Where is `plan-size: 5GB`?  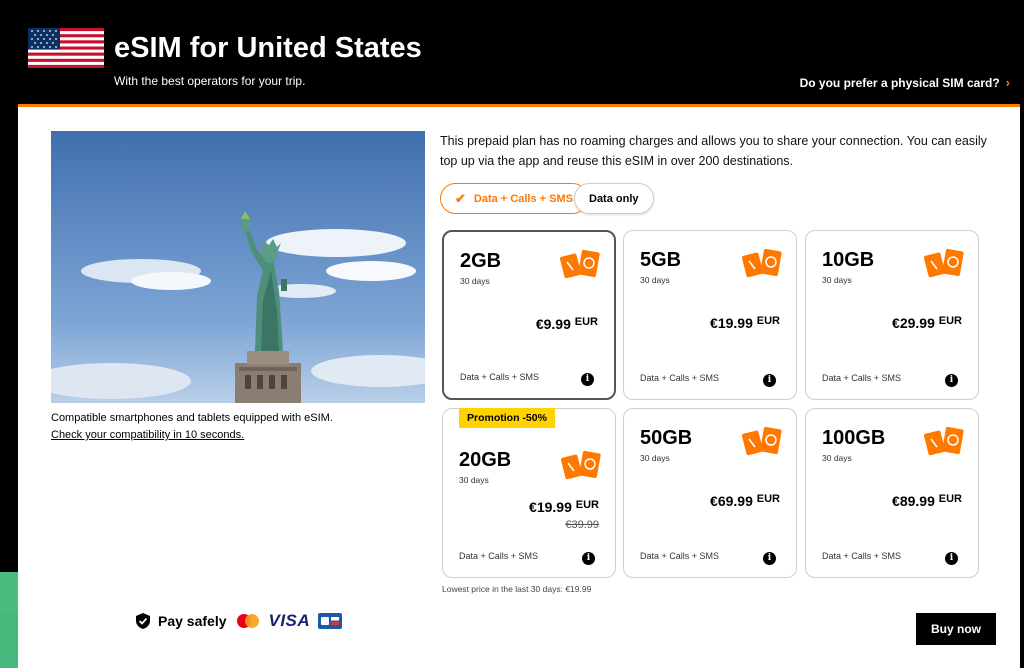
plan-size: 5GB is located at coordinates (661, 260).